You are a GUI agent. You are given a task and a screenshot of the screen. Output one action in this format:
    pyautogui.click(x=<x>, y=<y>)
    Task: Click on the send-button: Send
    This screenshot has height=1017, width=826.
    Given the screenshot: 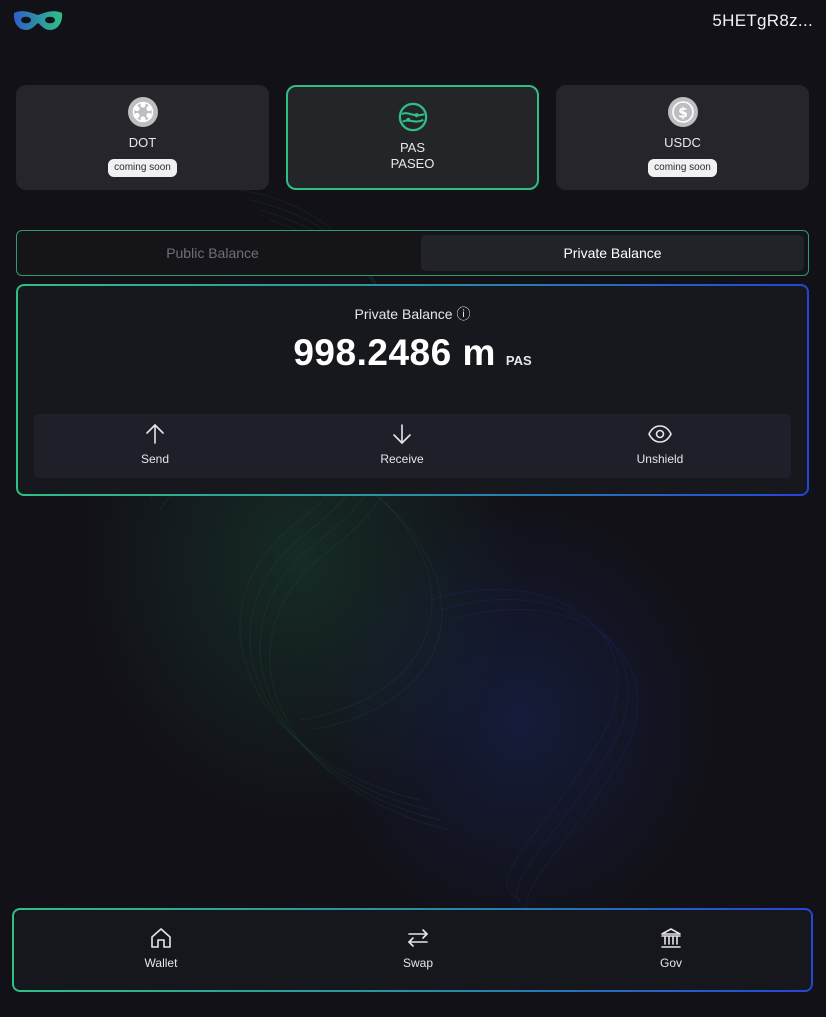 What is the action you would take?
    pyautogui.click(x=155, y=446)
    